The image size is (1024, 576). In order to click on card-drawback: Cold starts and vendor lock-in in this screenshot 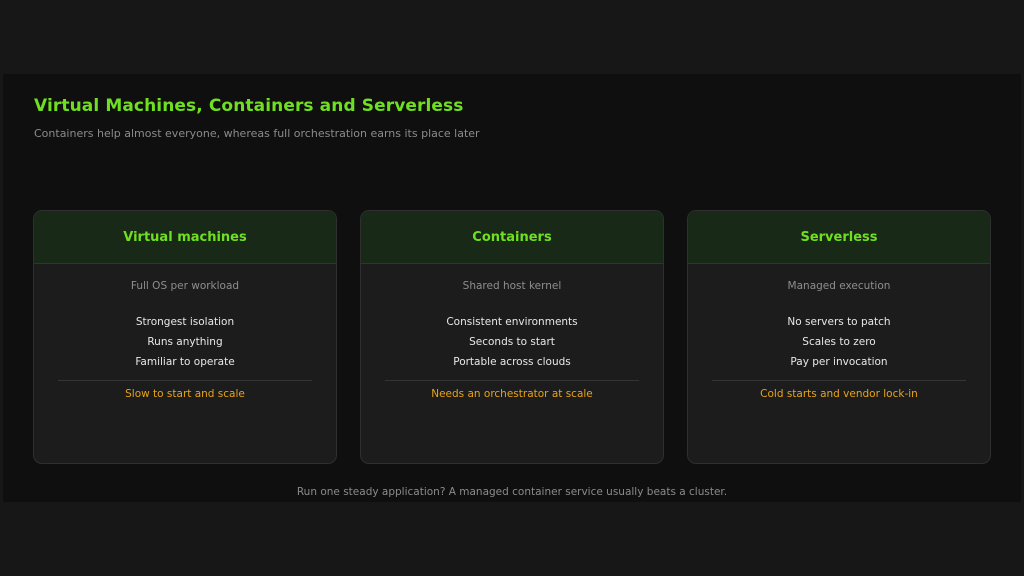, I will do `click(839, 394)`.